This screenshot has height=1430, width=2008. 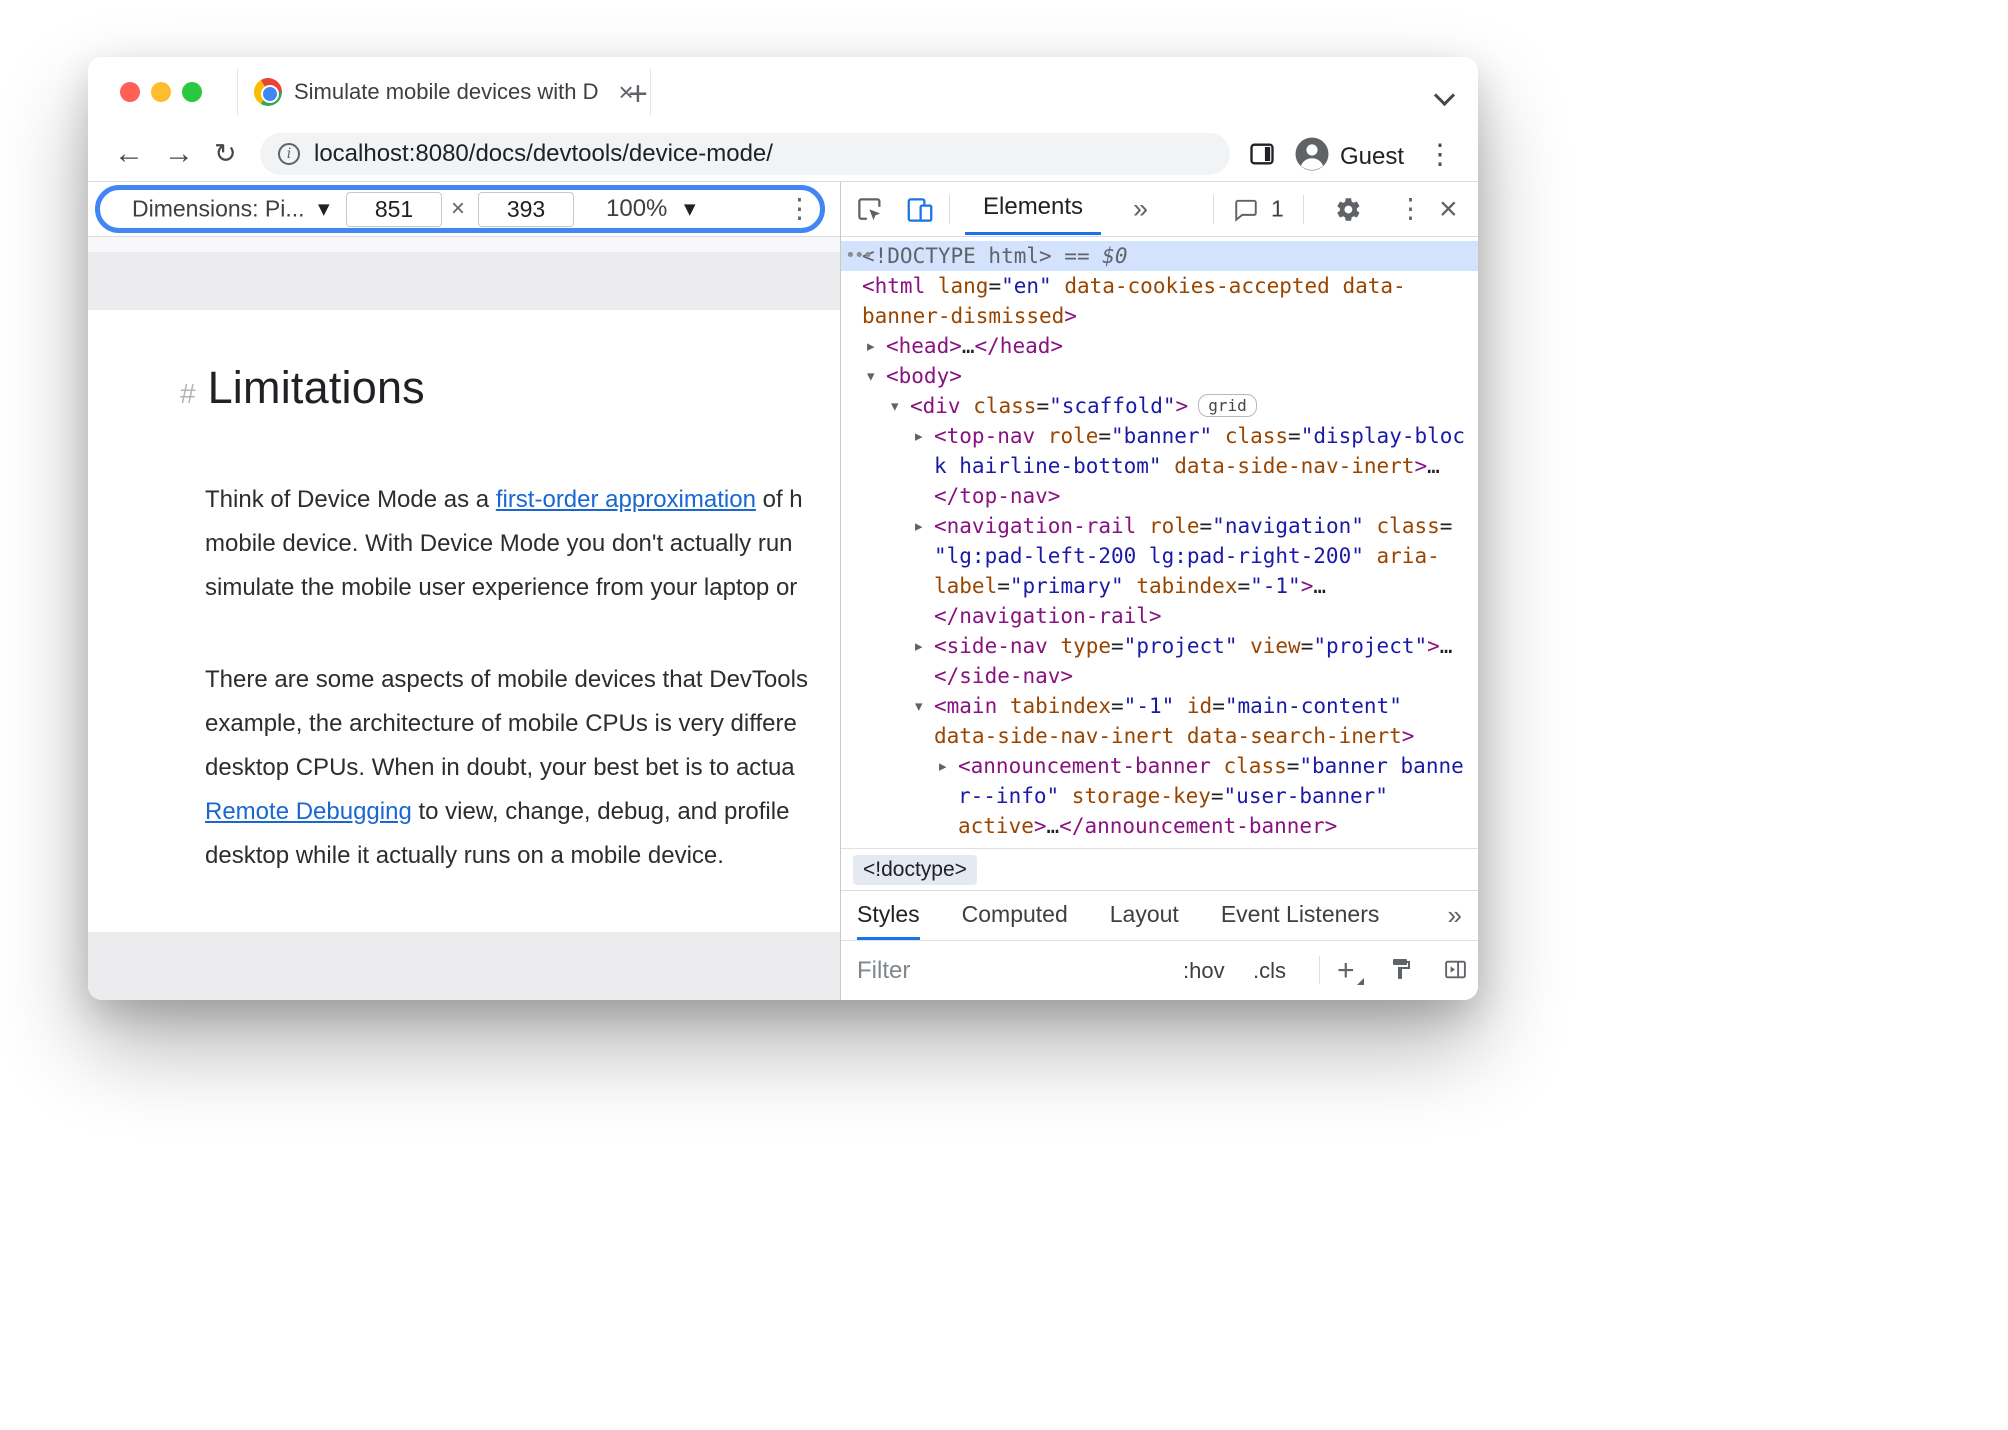 I want to click on dom-node-line: ▾ <body>, so click(x=1159, y=376).